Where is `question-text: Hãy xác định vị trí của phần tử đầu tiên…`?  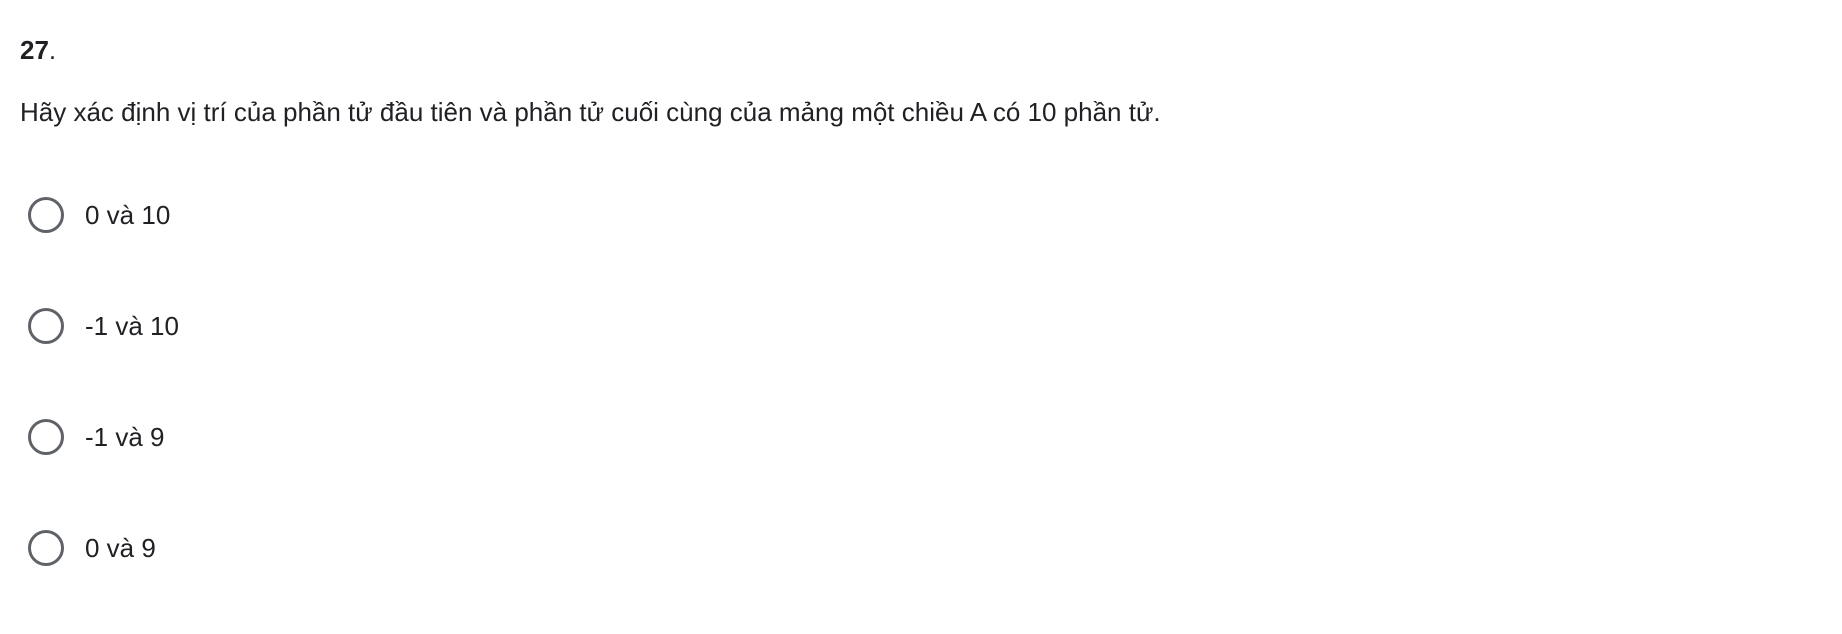 question-text: Hãy xác định vị trí của phần tử đầu tiên… is located at coordinates (590, 112).